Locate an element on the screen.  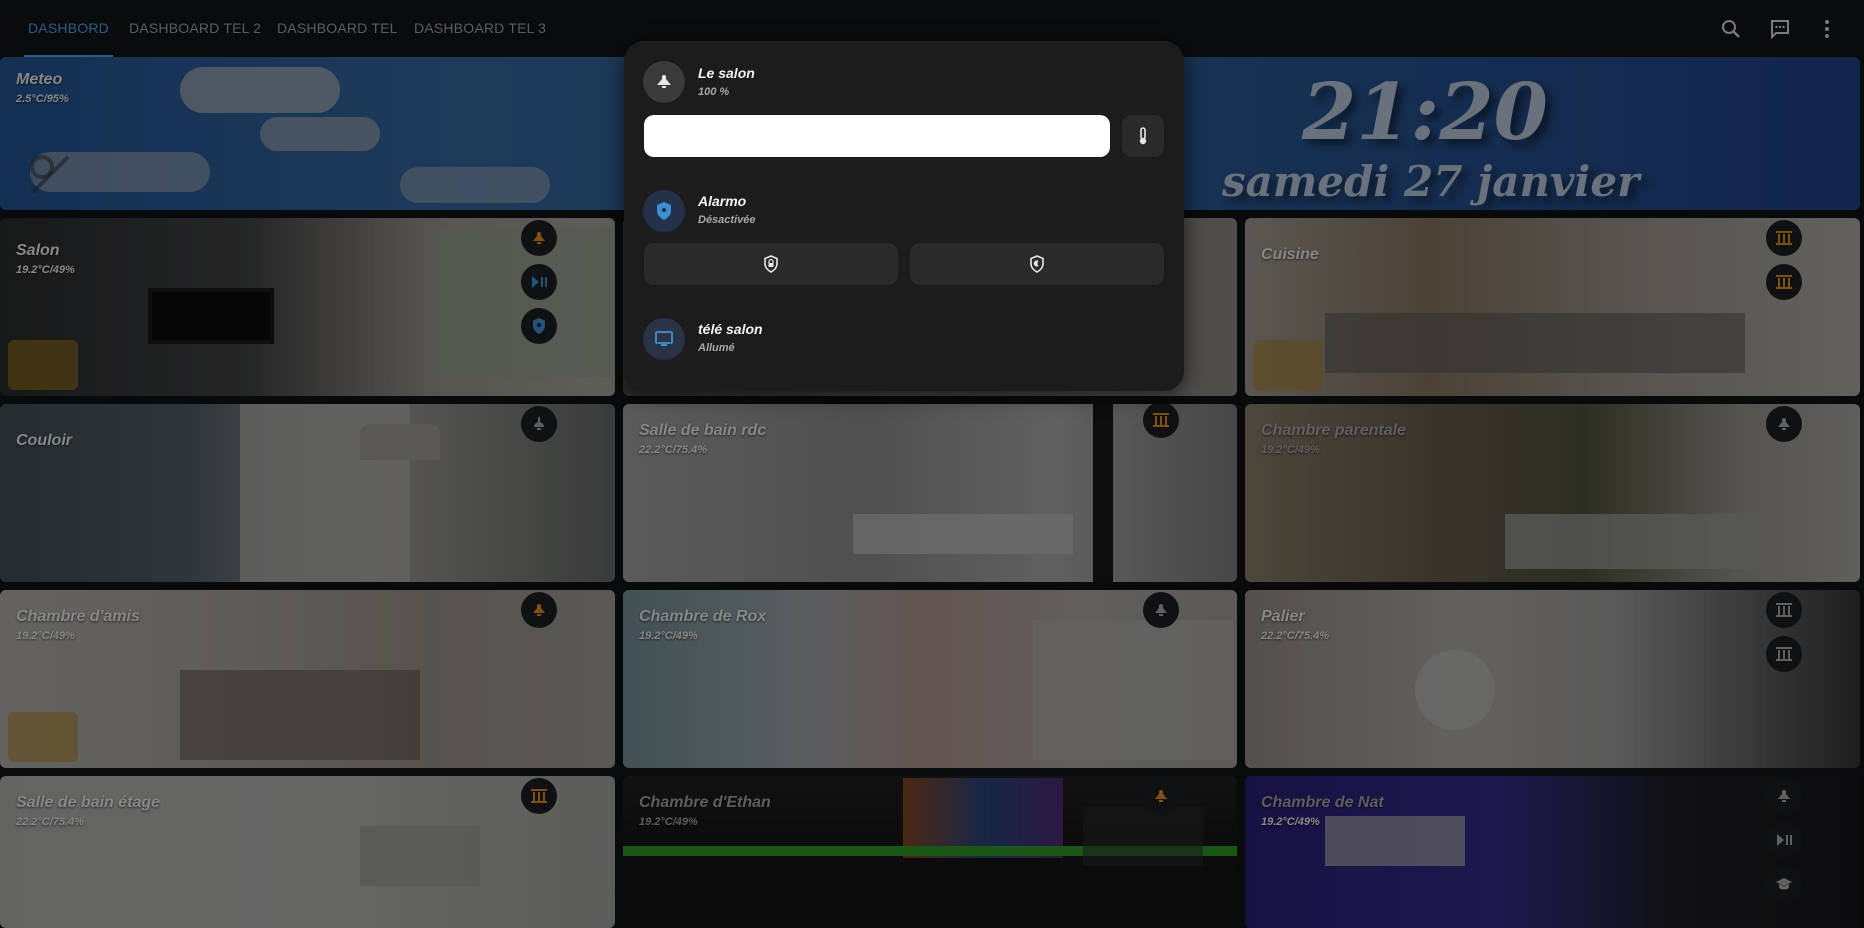
room-card-salon: Salon 19.2°C/49% is located at coordinates (307, 307).